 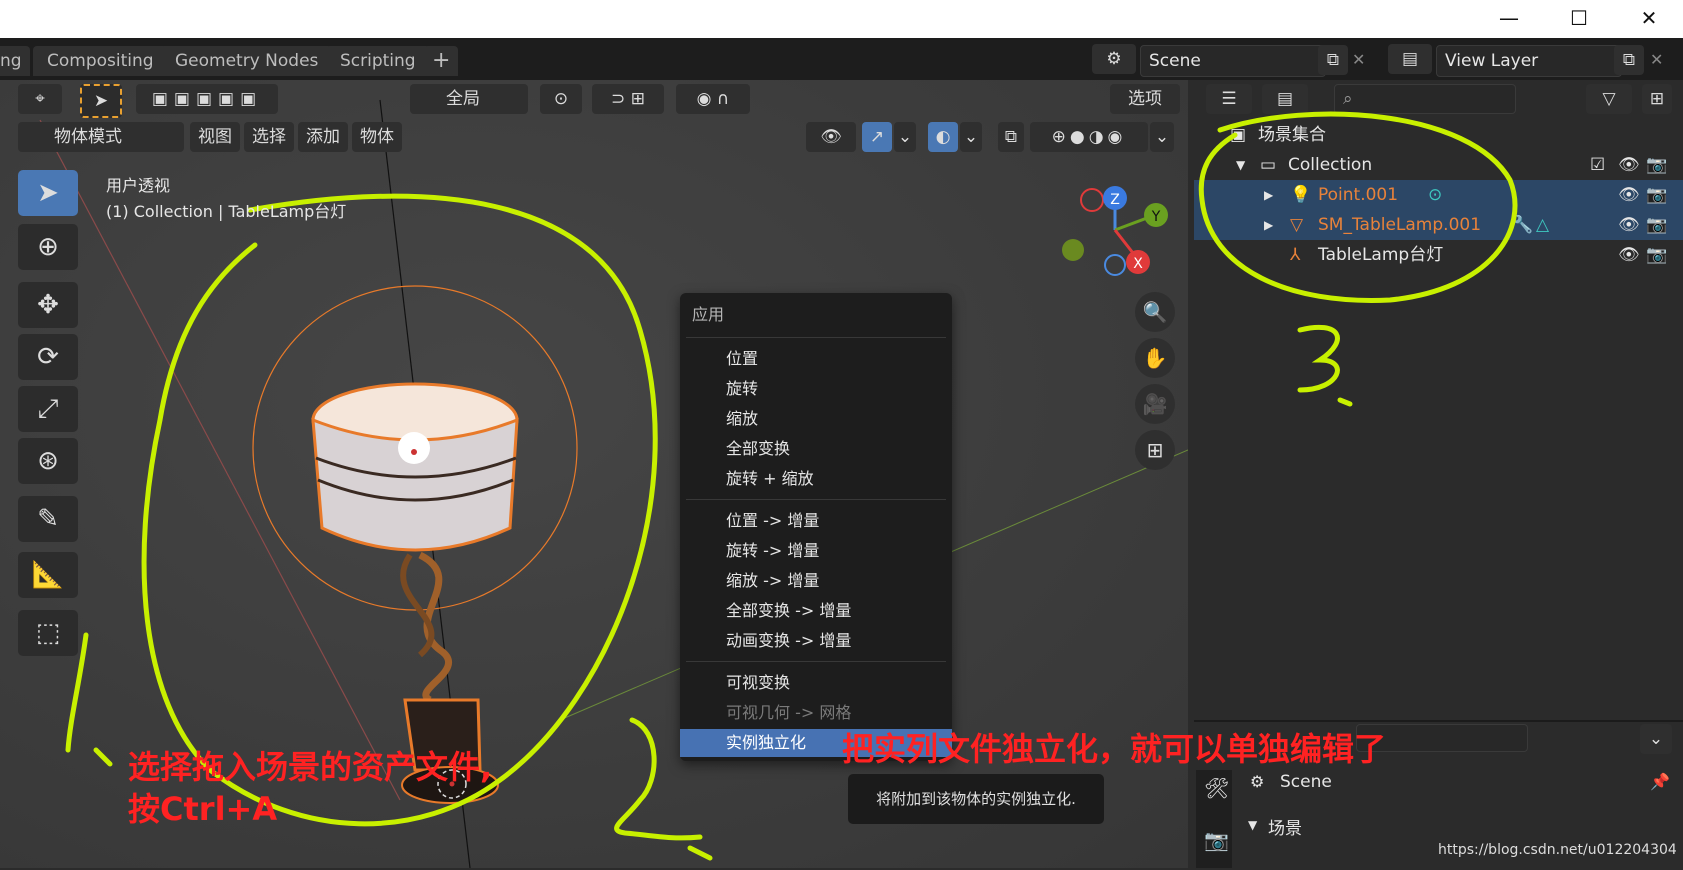 I want to click on add-workspace-button: +, so click(x=441, y=61).